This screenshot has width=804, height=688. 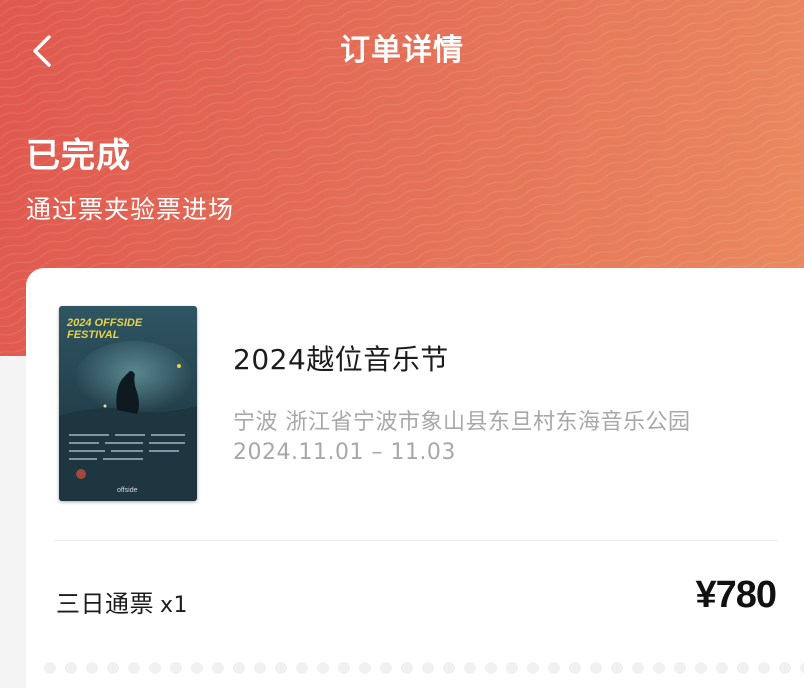 What do you see at coordinates (78, 156) in the screenshot?
I see `order-status: 已完成` at bounding box center [78, 156].